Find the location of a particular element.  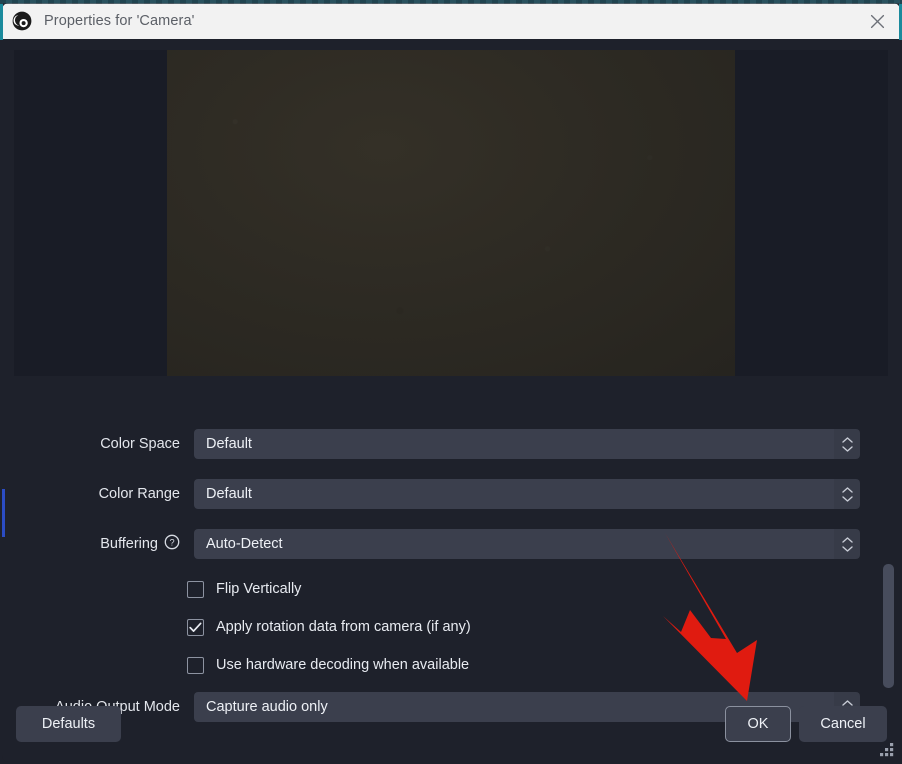

close-icon is located at coordinates (877, 21).